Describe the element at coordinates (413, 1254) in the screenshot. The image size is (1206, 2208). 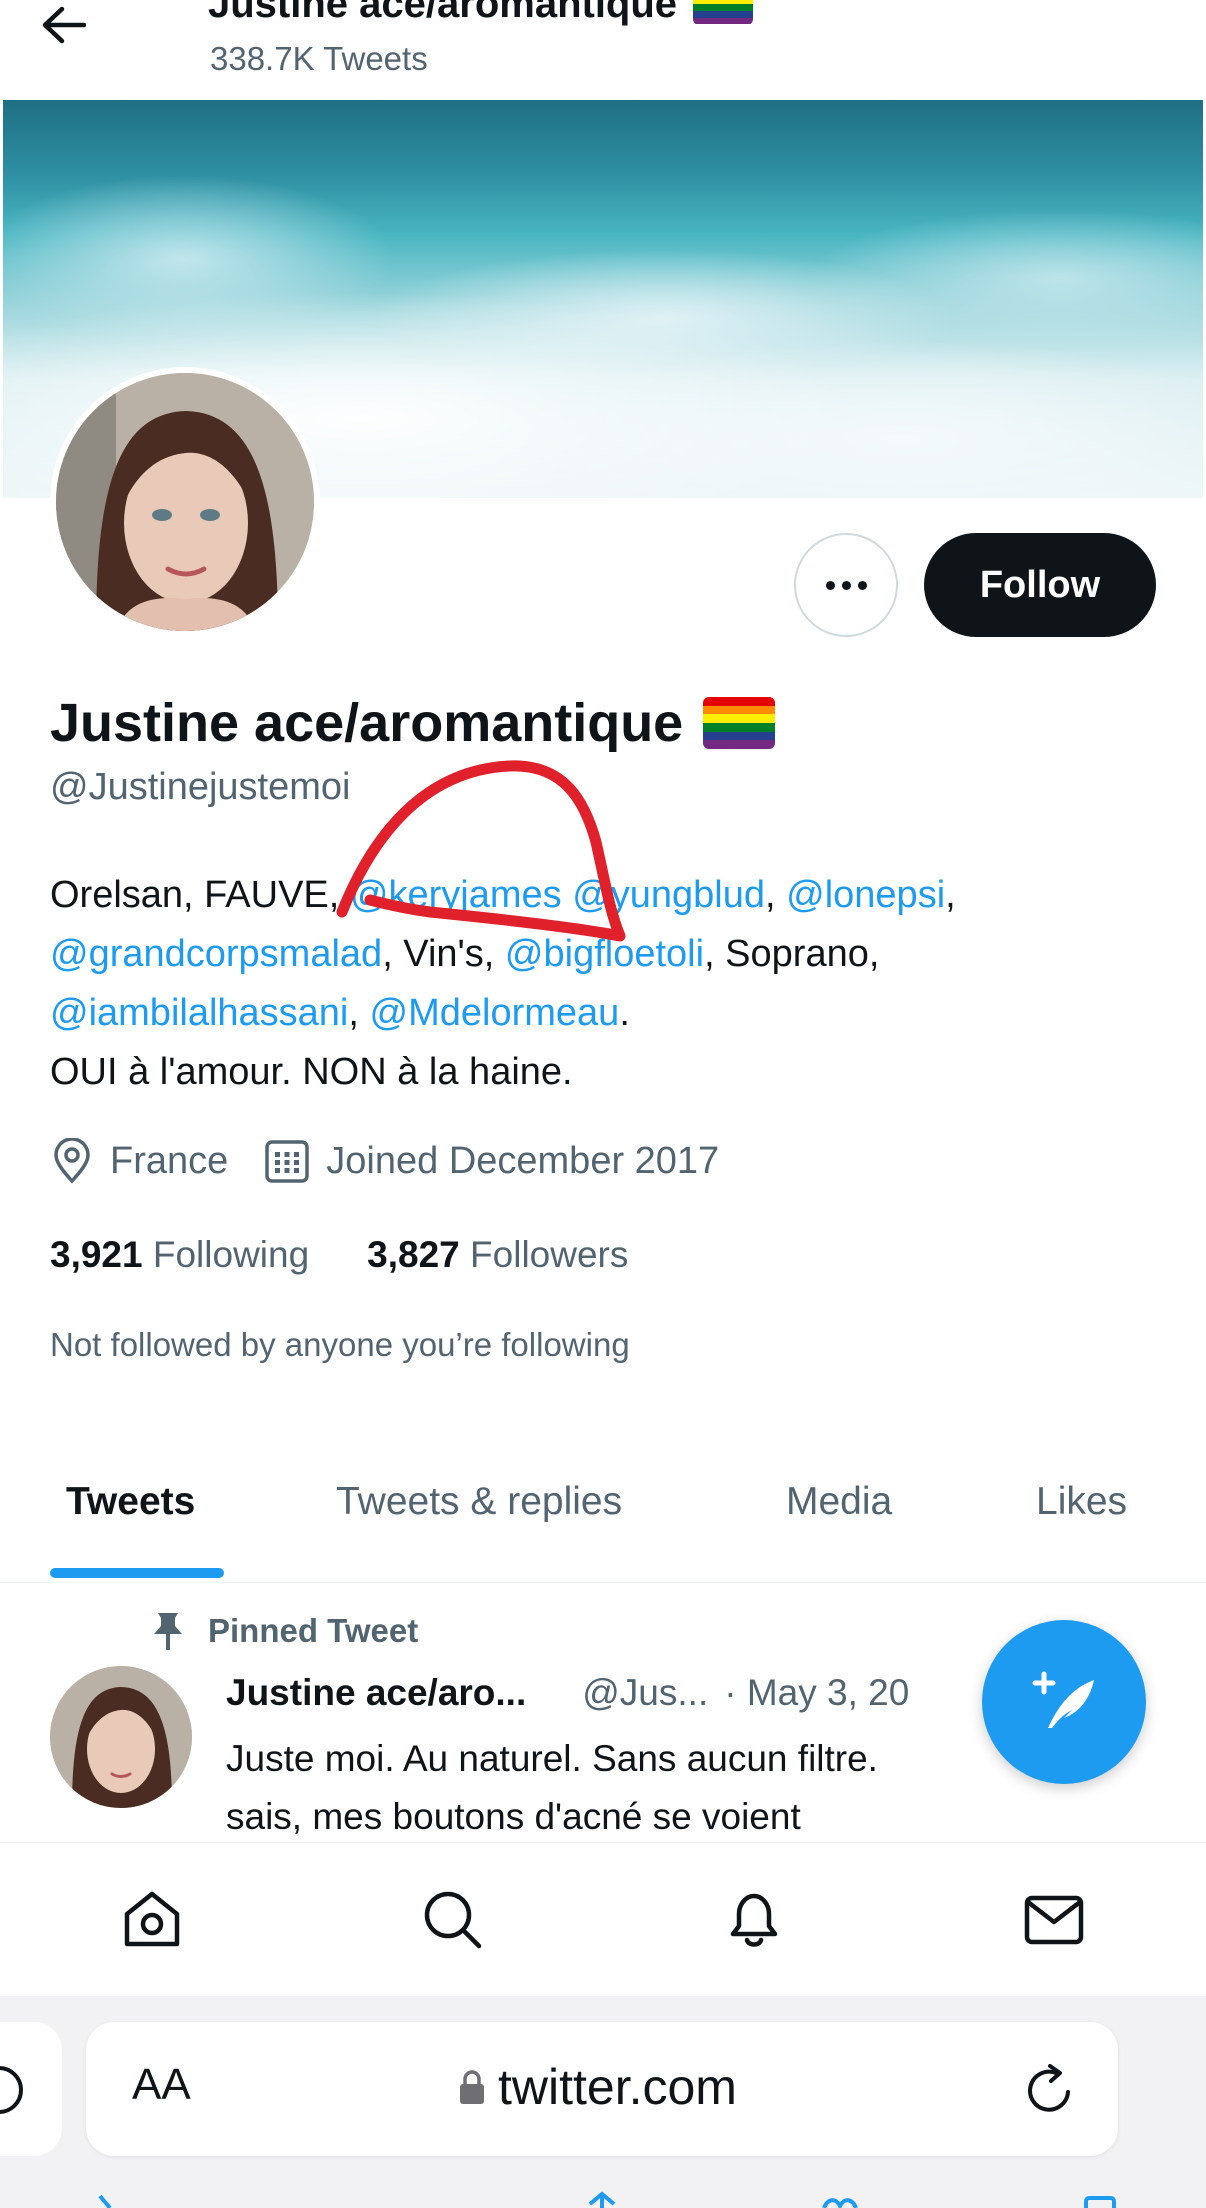
I see `followers-count: 3,827` at that location.